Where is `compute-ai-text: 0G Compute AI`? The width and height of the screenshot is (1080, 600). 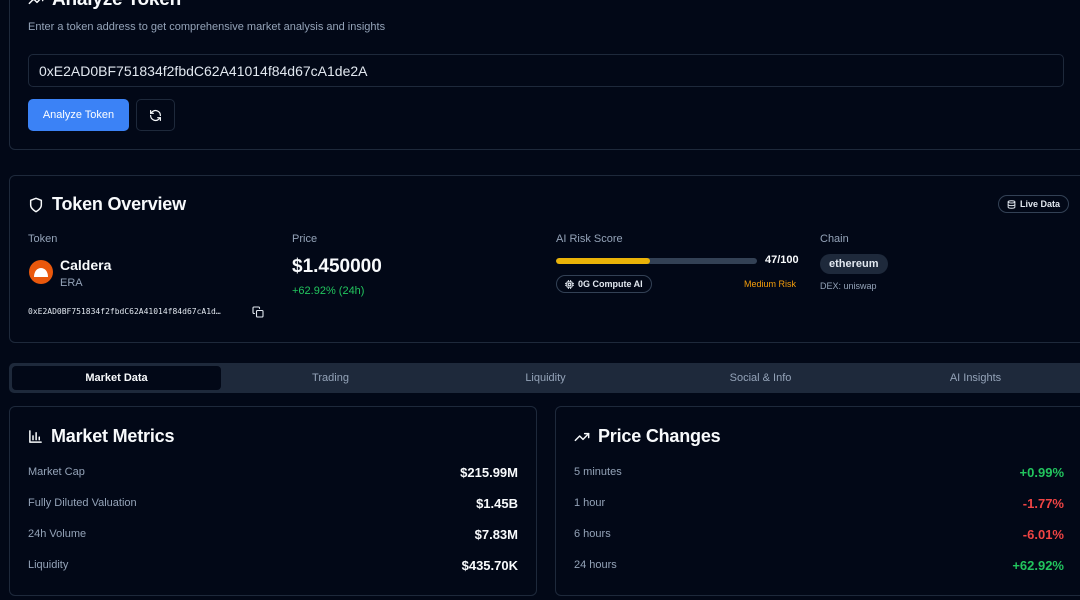
compute-ai-text: 0G Compute AI is located at coordinates (610, 284).